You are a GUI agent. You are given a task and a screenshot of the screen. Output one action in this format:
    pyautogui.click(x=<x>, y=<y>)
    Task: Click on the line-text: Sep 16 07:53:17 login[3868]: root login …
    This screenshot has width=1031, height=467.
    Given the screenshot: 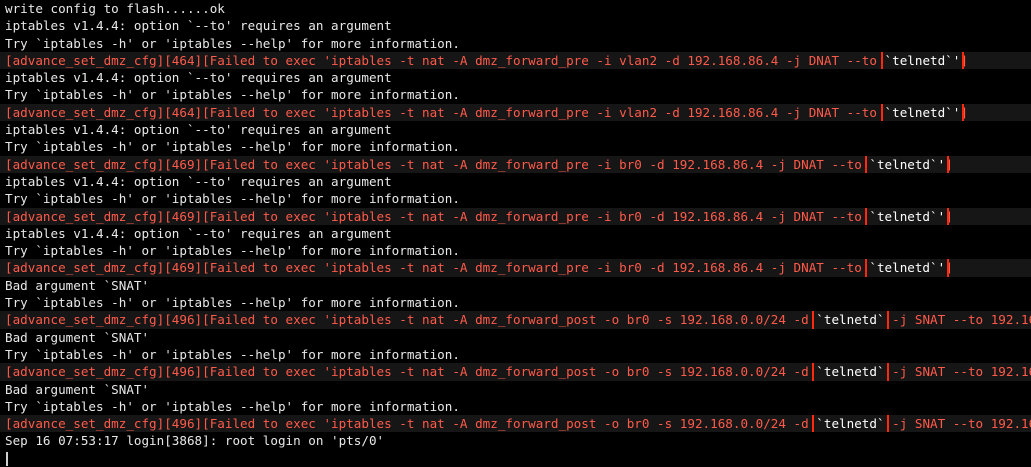 What is the action you would take?
    pyautogui.click(x=195, y=441)
    